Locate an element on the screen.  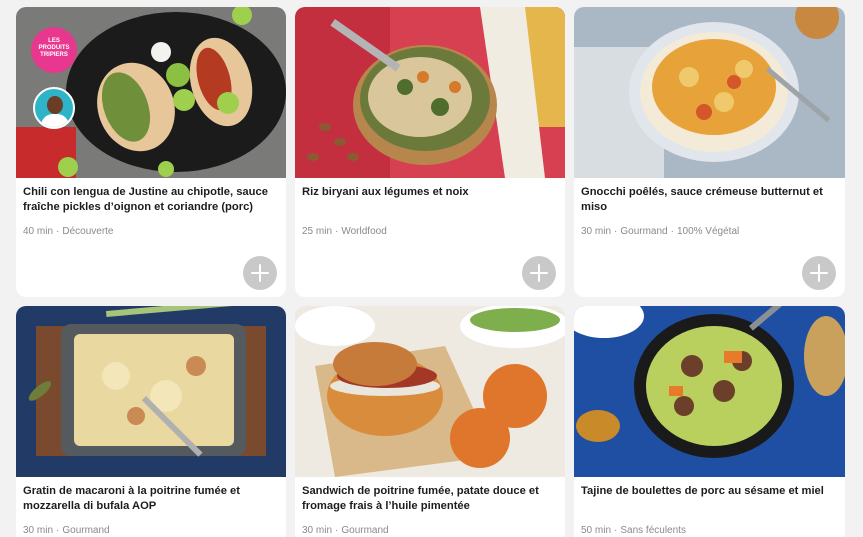
recipe-time: 25 min is located at coordinates (317, 231).